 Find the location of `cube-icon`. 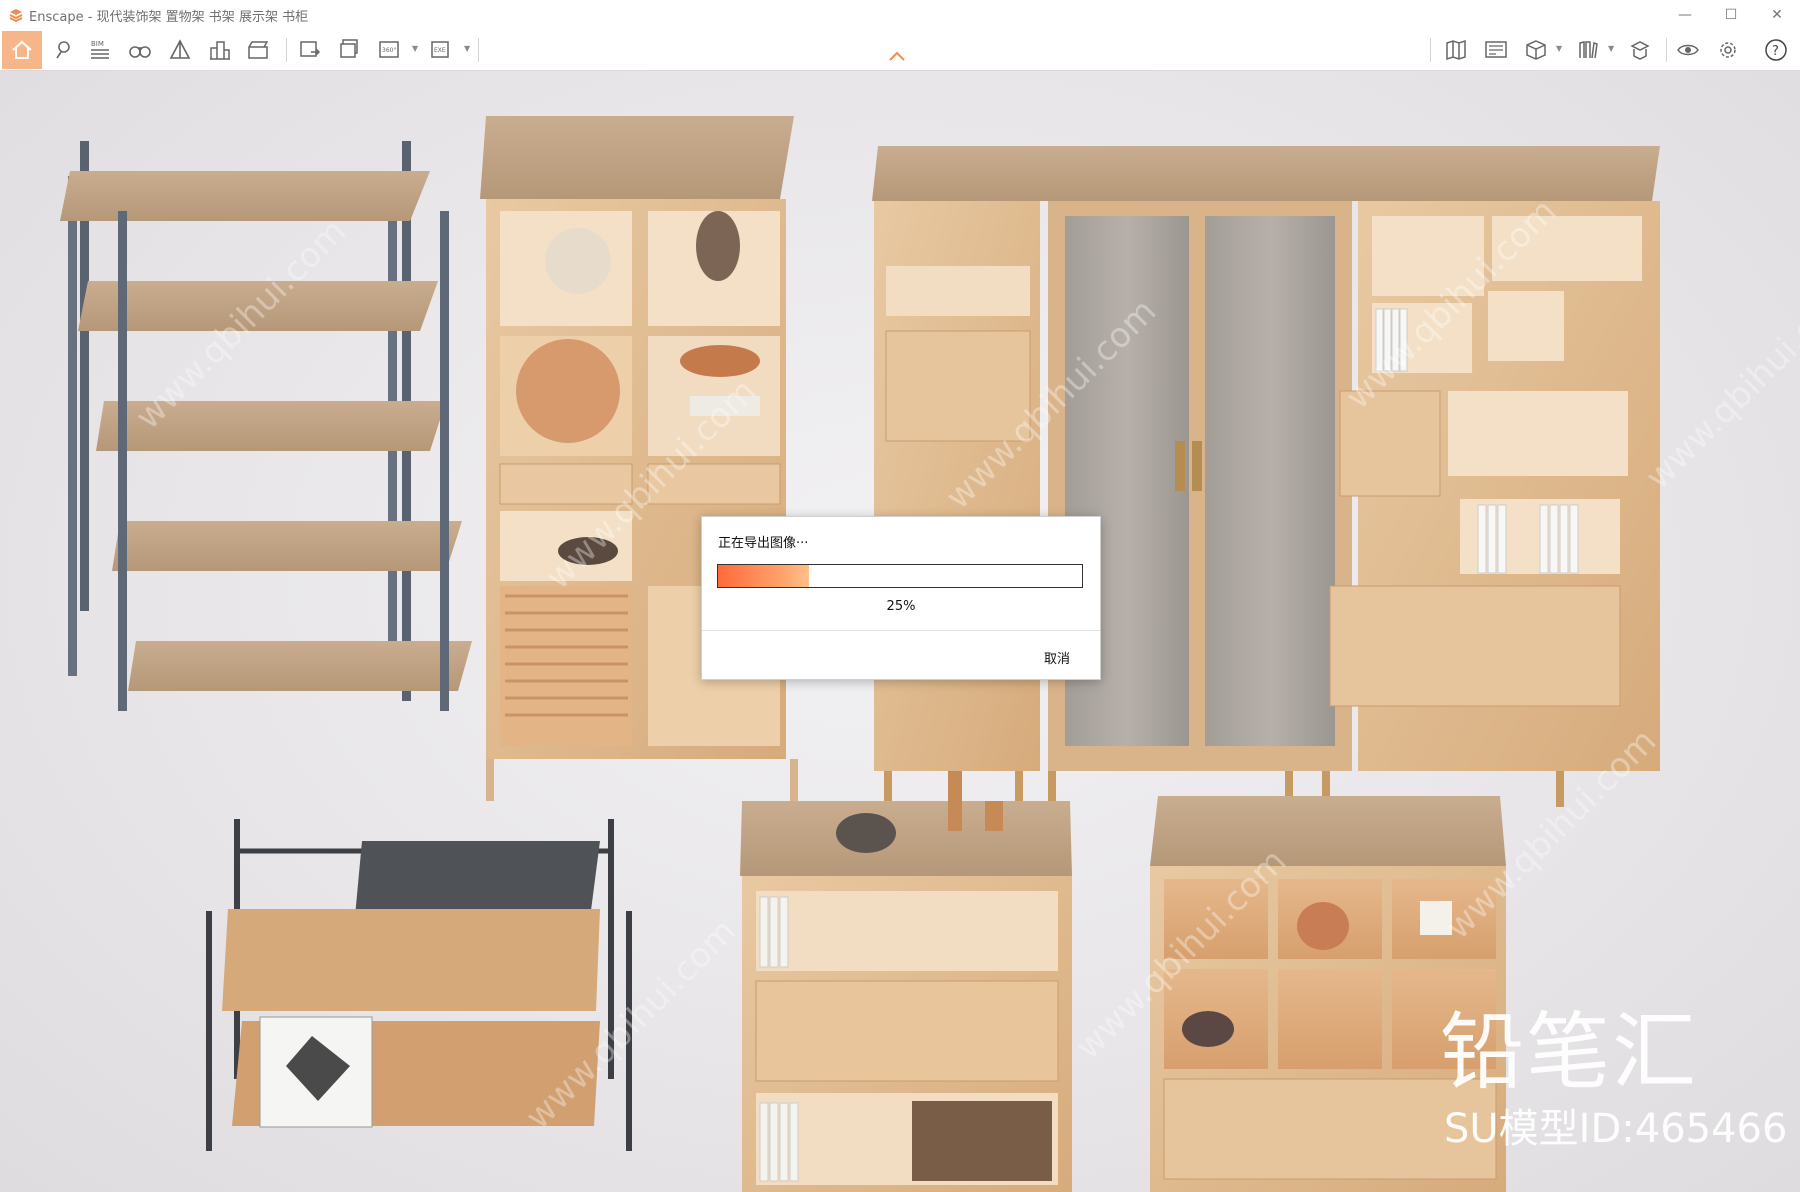

cube-icon is located at coordinates (1536, 50).